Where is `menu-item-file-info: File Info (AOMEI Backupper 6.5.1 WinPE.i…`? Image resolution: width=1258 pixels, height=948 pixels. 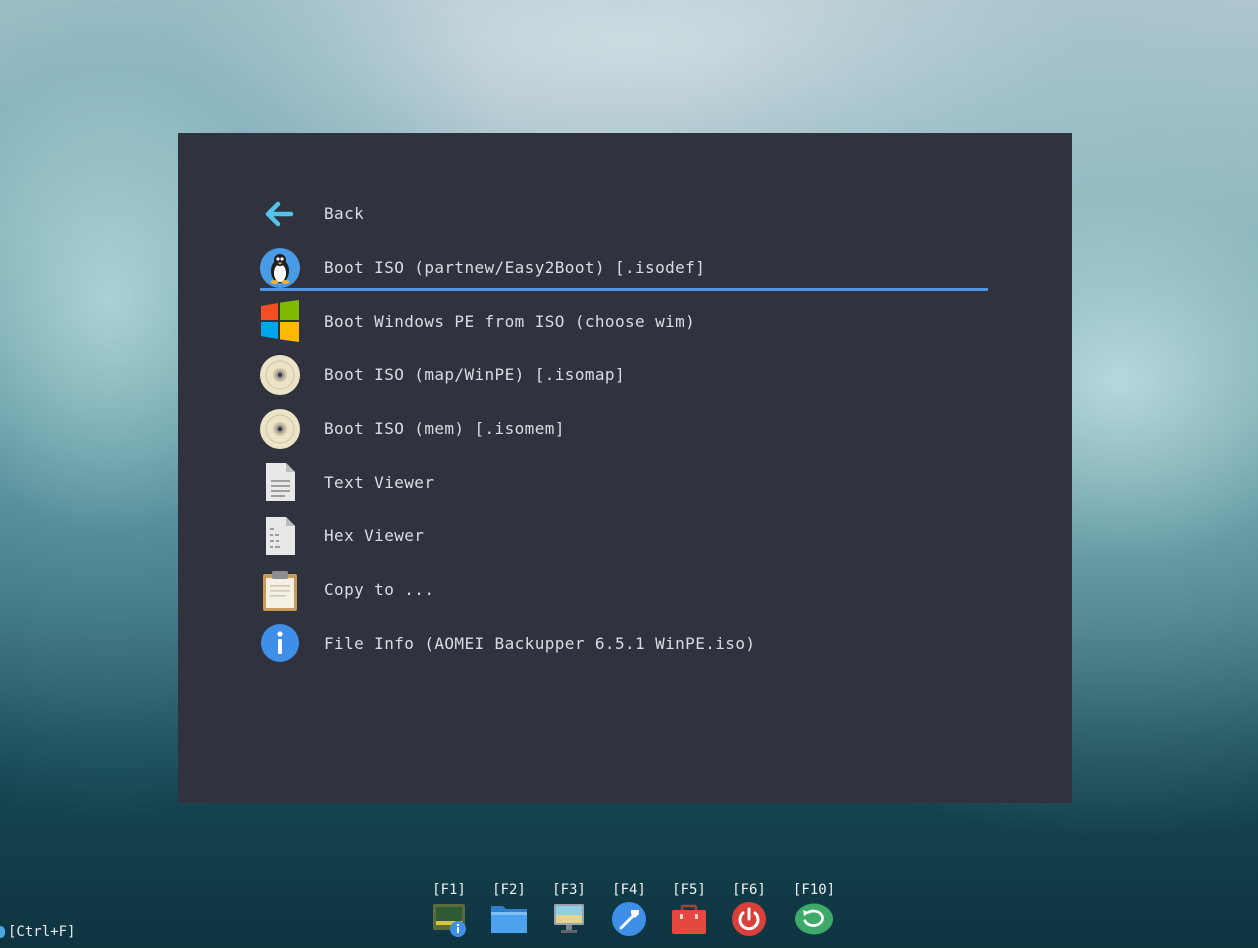
menu-item-file-info: File Info (AOMEI Backupper 6.5.1 WinPE.i… is located at coordinates (623, 644).